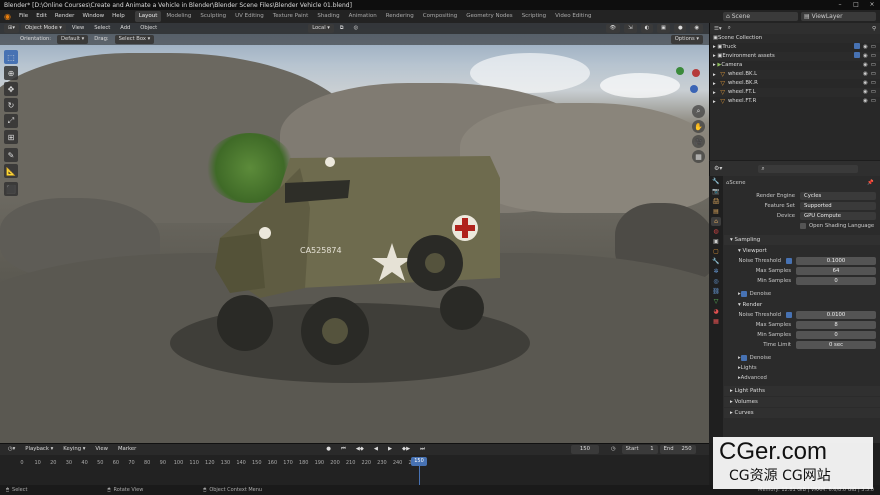 Image resolution: width=880 pixels, height=495 pixels. What do you see at coordinates (802, 305) in the screenshot?
I see `render-subsection: ▾ Render` at bounding box center [802, 305].